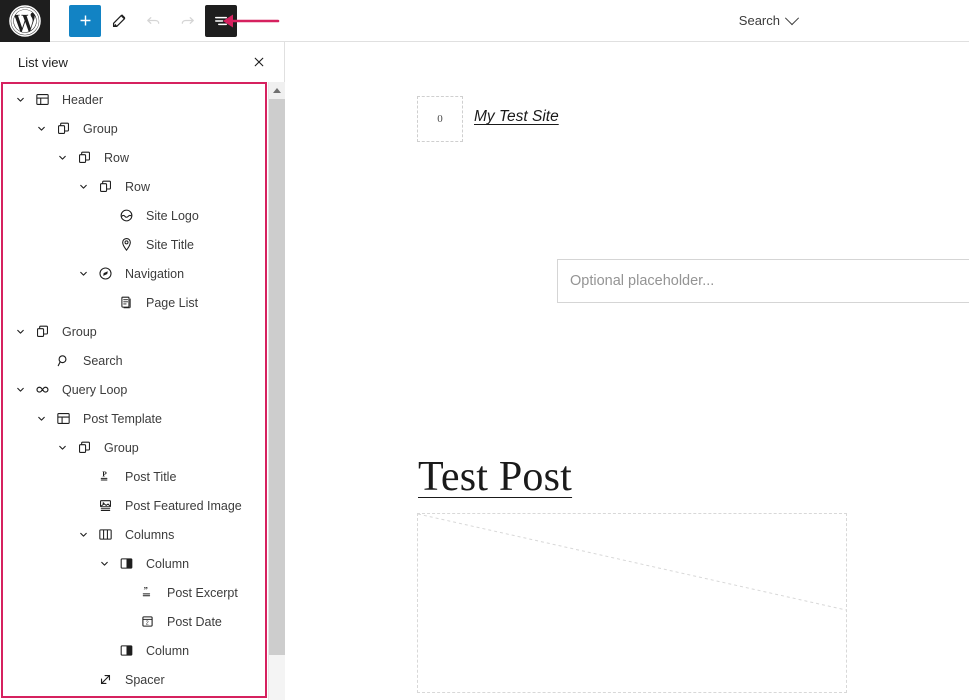 The width and height of the screenshot is (969, 700). Describe the element at coordinates (150, 534) in the screenshot. I see `block-tree-item-label: Columns` at that location.